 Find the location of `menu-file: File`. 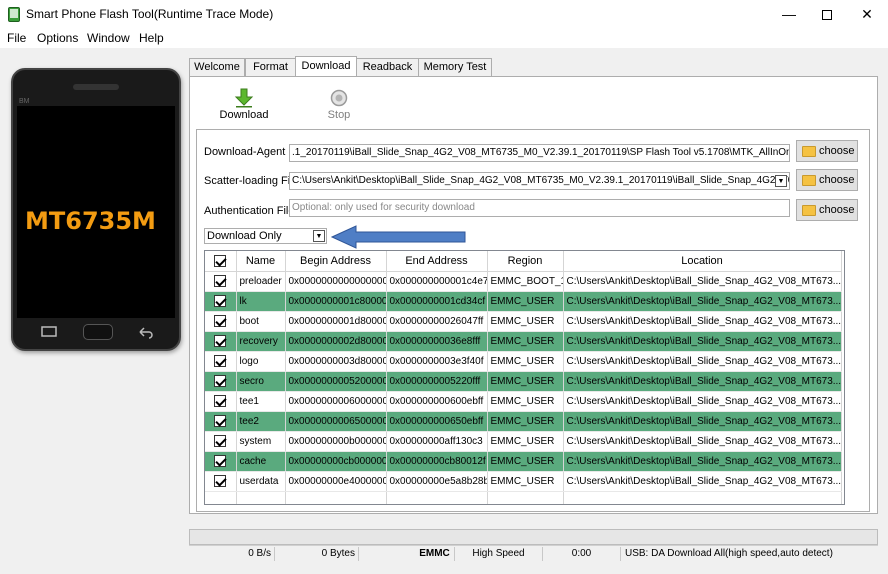

menu-file: File is located at coordinates (16, 38).